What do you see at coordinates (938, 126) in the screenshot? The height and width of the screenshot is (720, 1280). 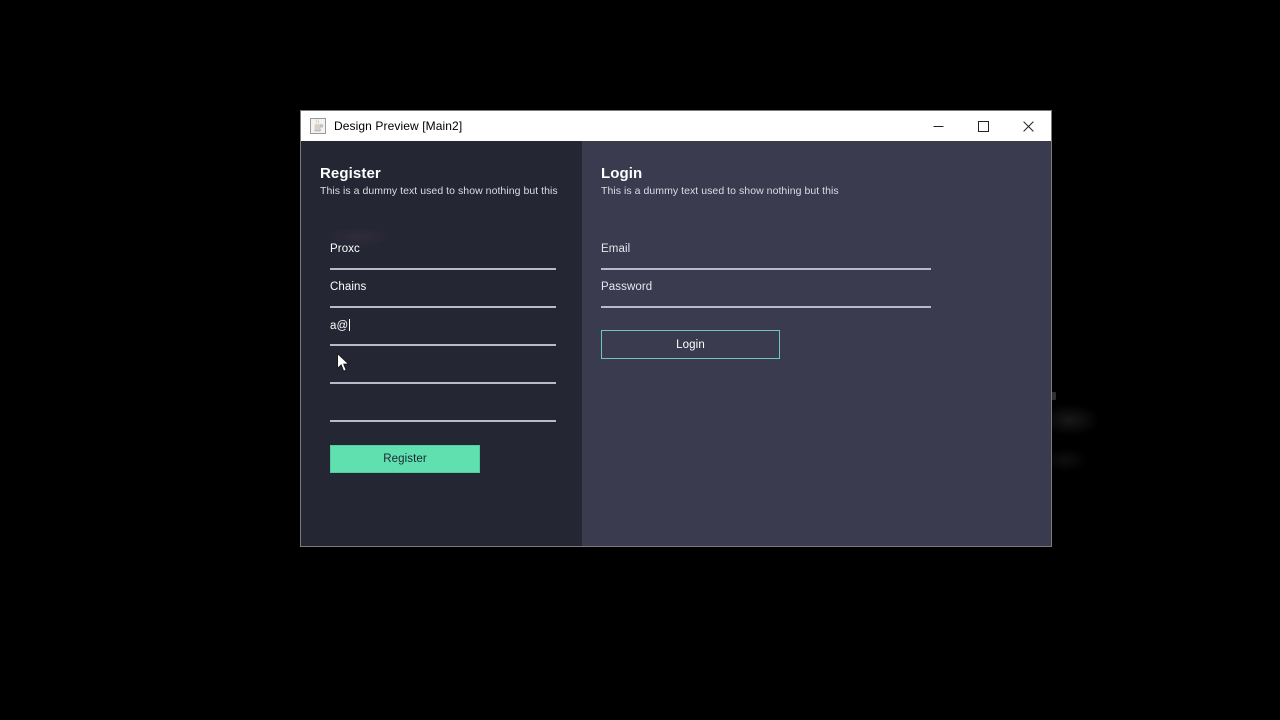 I see `minimize-button` at bounding box center [938, 126].